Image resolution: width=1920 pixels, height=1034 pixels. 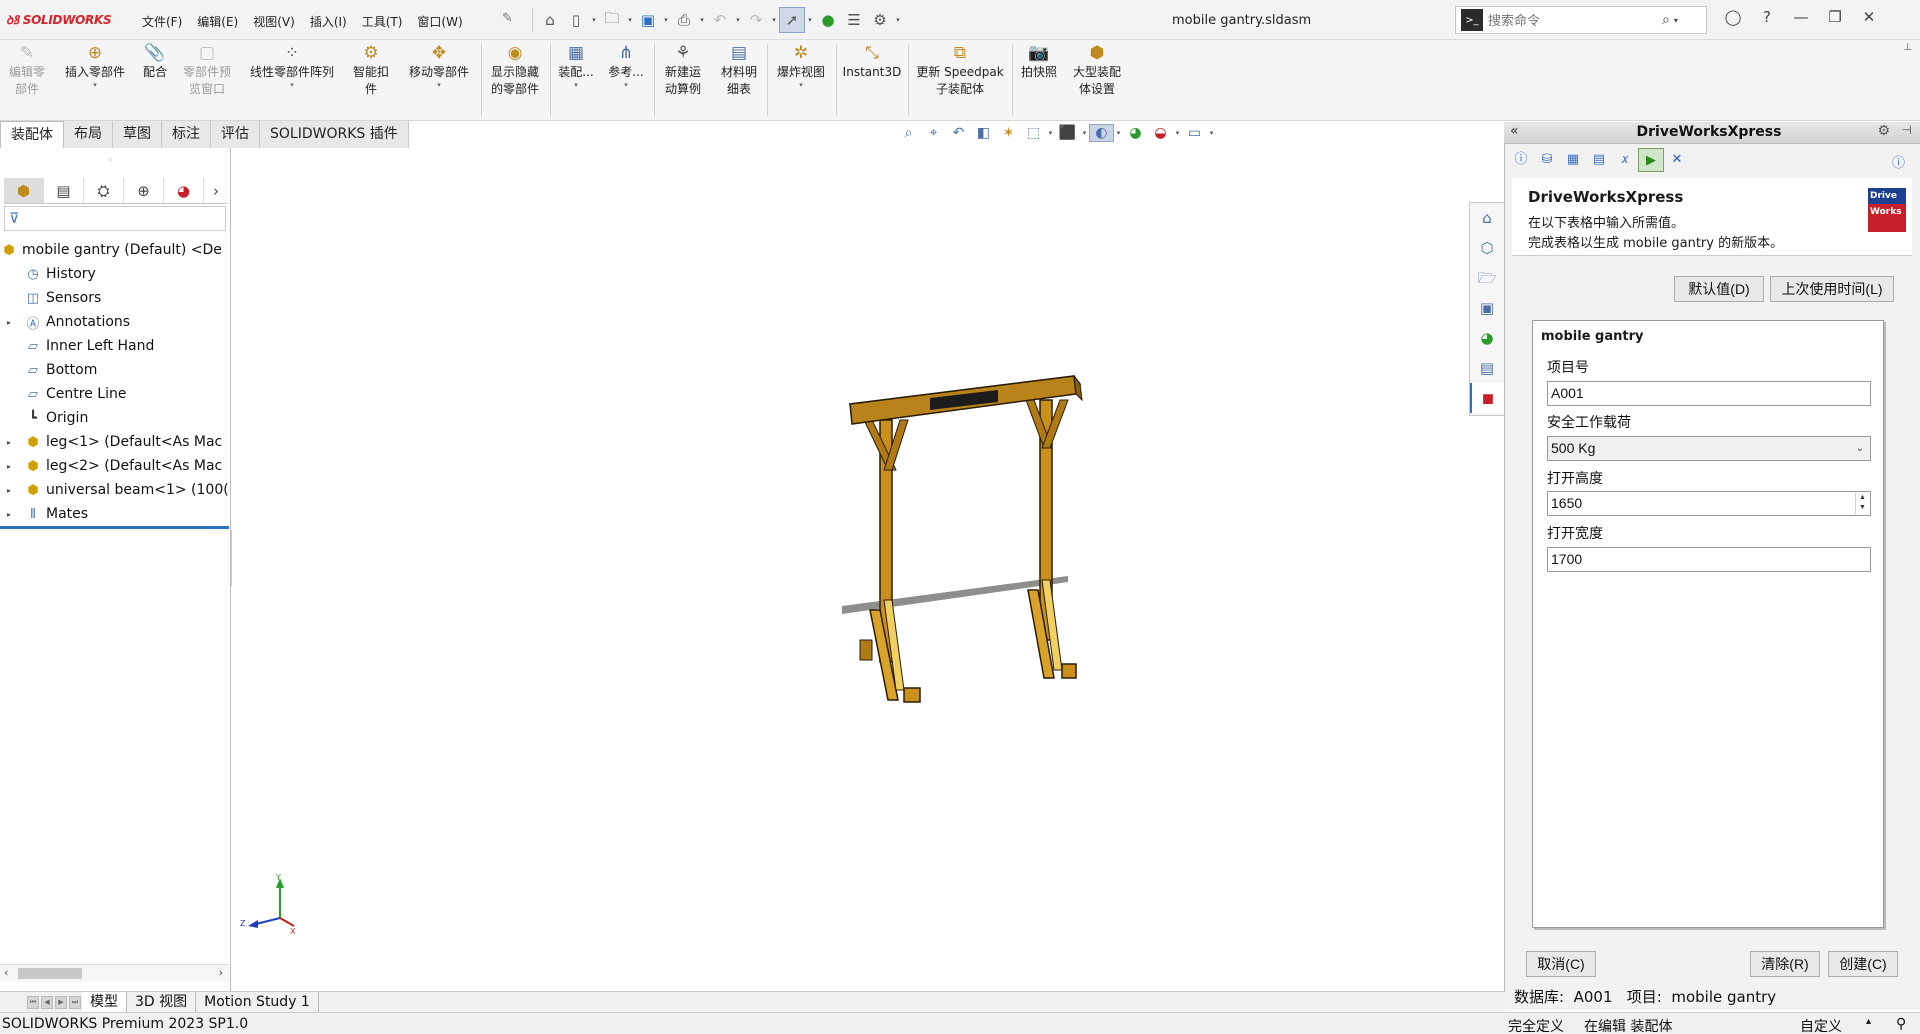 What do you see at coordinates (1581, 20) in the screenshot?
I see `search-command-box: >_ ⌕ ▾` at bounding box center [1581, 20].